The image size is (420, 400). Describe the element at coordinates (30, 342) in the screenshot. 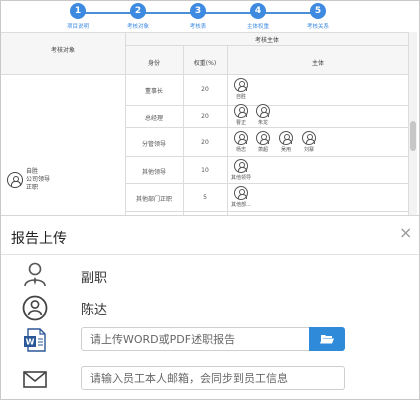

I see `svg-text: W` at that location.